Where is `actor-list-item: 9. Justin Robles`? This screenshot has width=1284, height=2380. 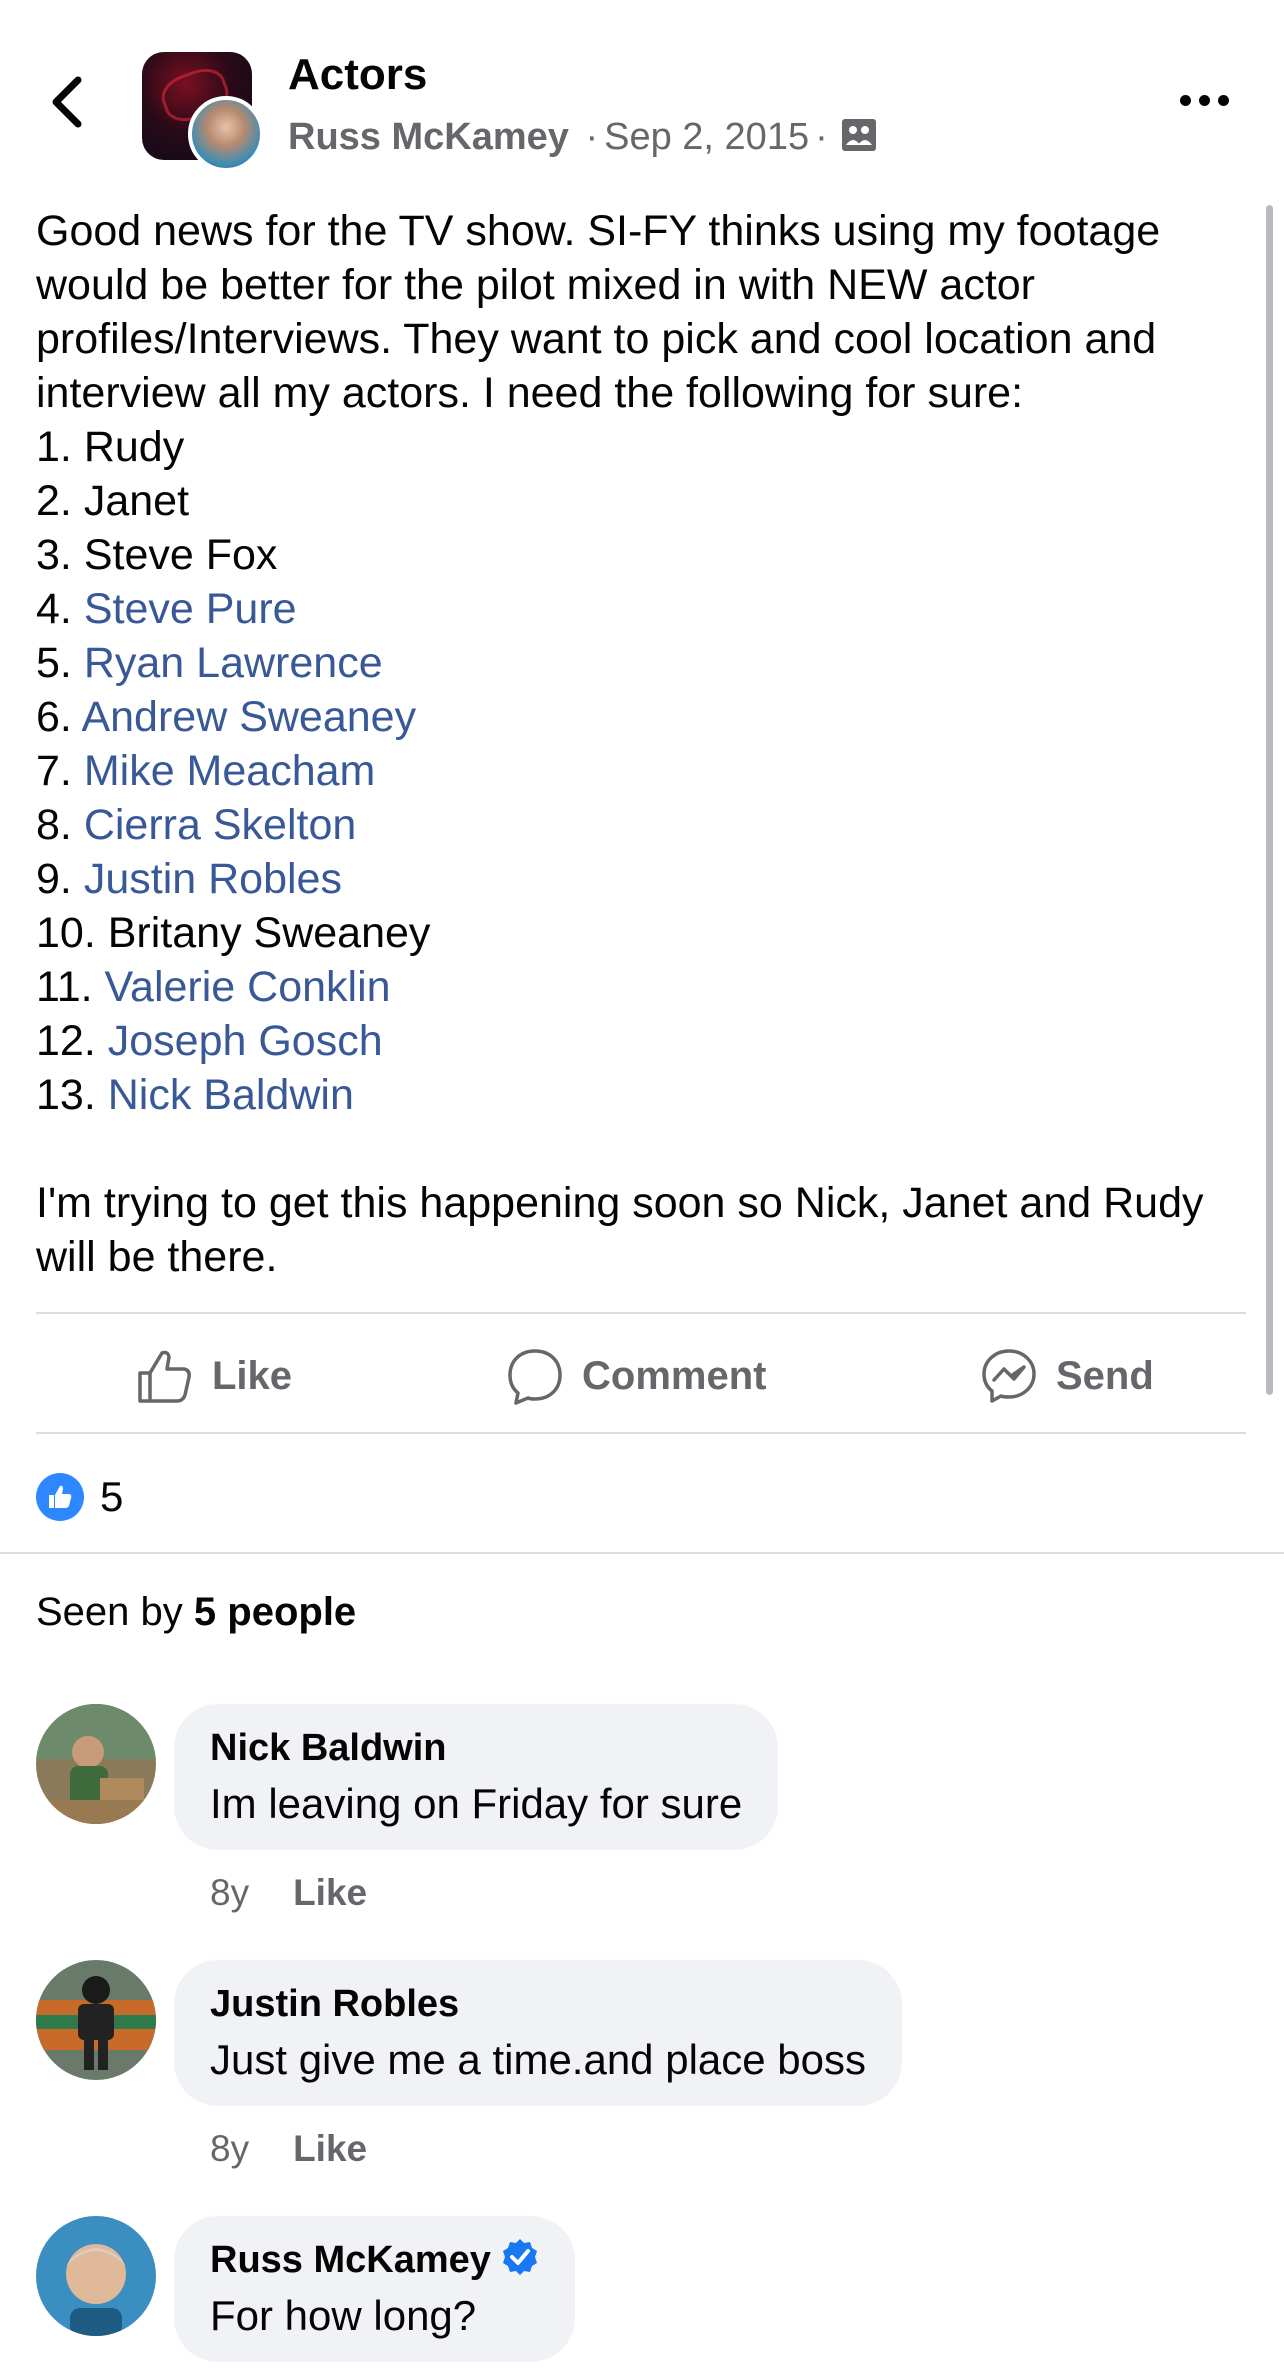 actor-list-item: 9. Justin Robles is located at coordinates (641, 879).